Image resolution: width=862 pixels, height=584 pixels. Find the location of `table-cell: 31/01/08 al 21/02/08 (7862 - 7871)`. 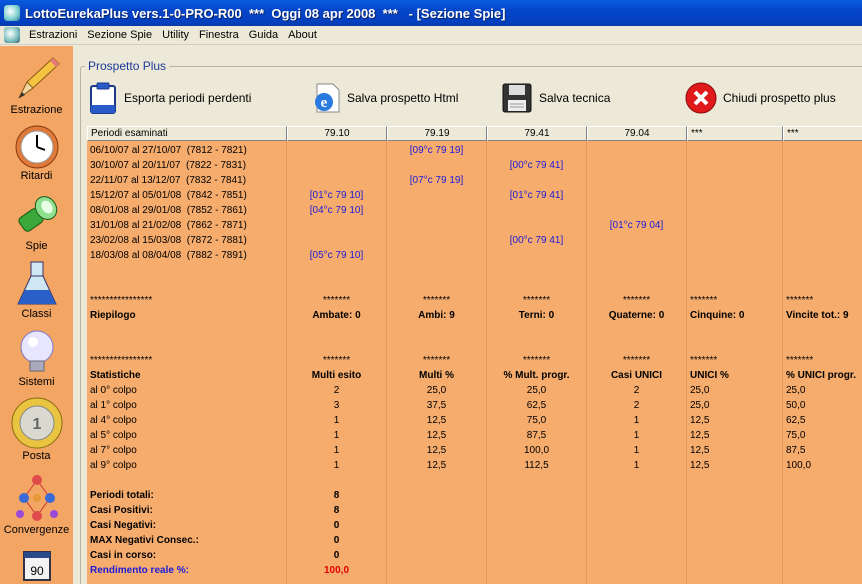

table-cell: 31/01/08 al 21/02/08 (7862 - 7871) is located at coordinates (187, 225).